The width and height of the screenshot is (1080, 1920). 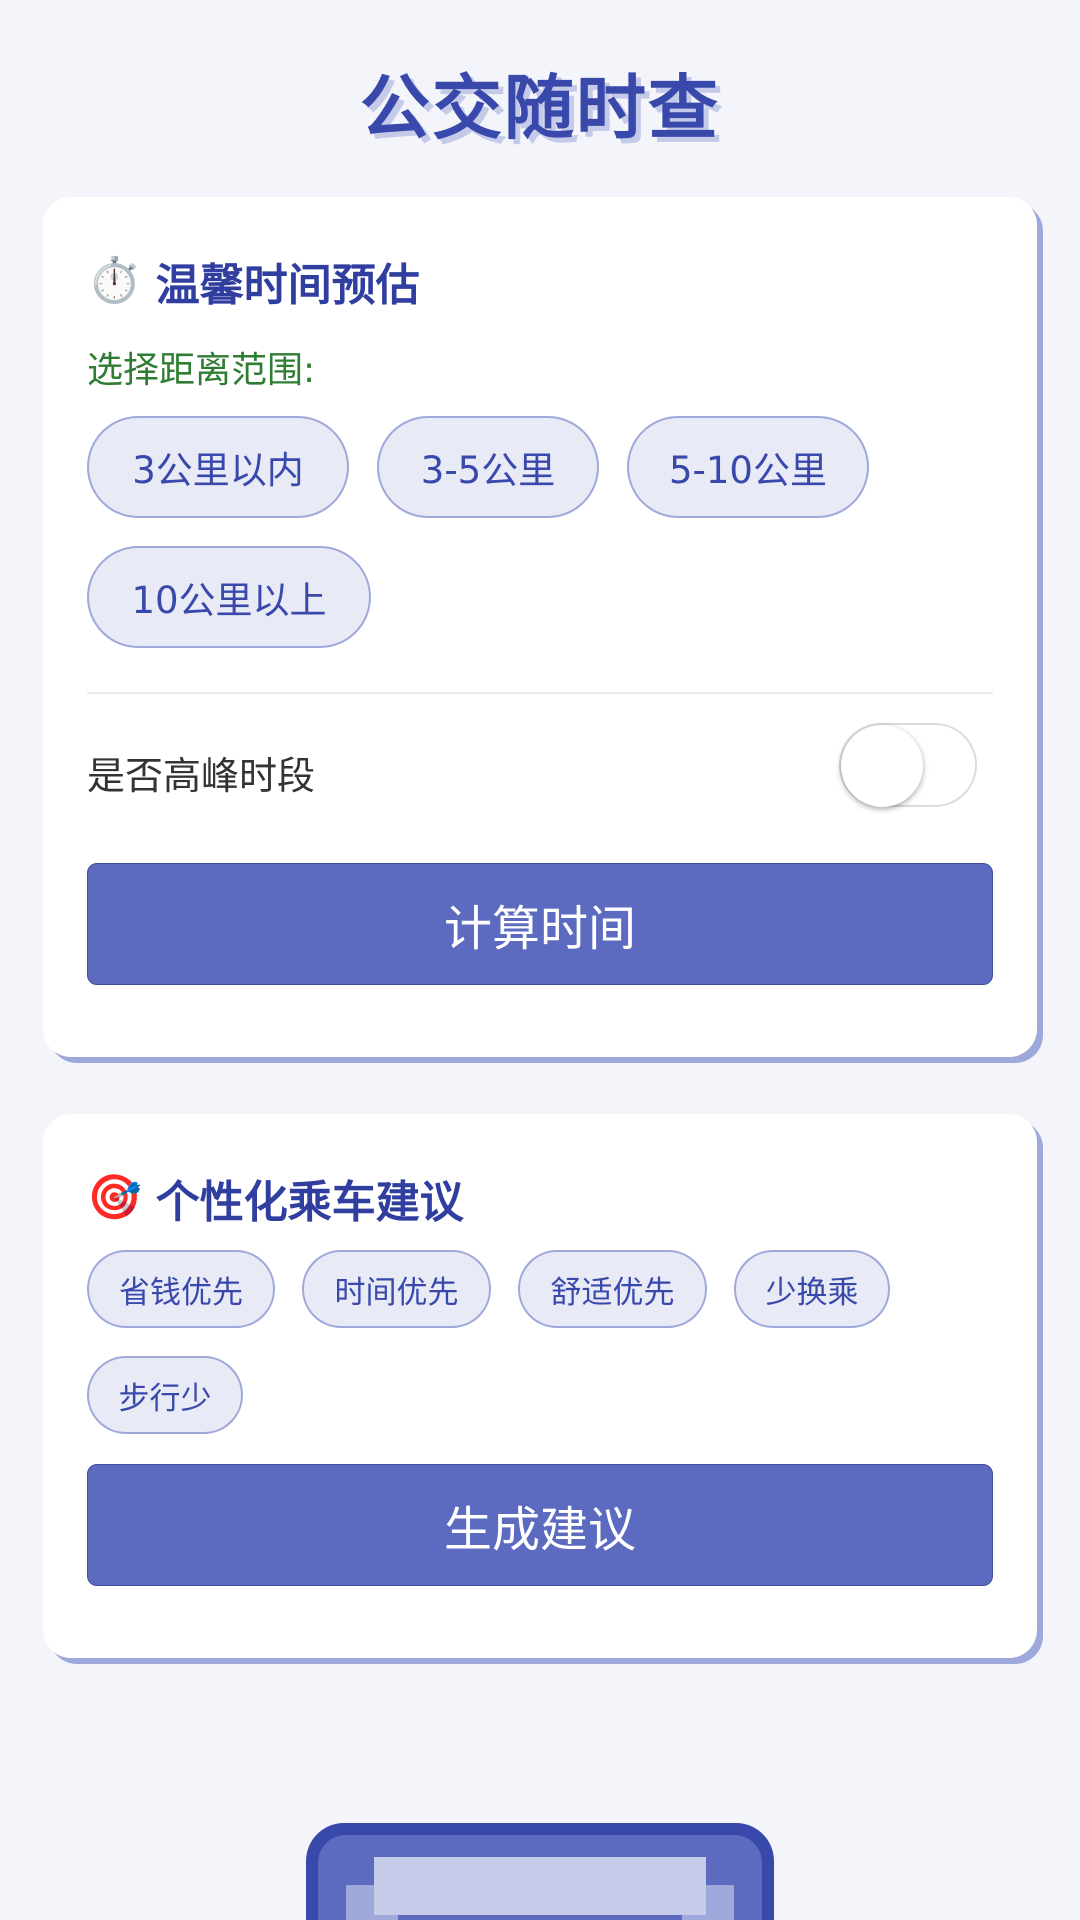 What do you see at coordinates (201, 370) in the screenshot?
I see `distance-range-label: 选择距离范围:` at bounding box center [201, 370].